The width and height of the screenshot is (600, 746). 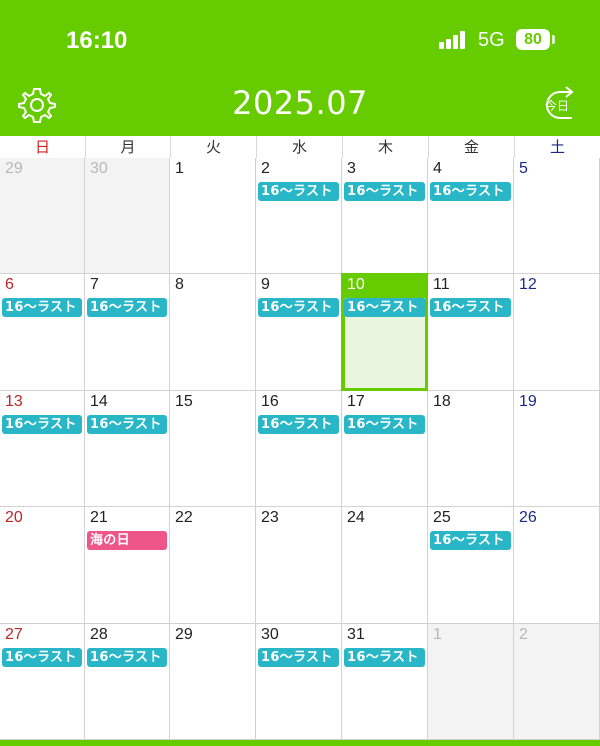 I want to click on day-cell: 31 16〜ラスト, so click(x=385, y=682).